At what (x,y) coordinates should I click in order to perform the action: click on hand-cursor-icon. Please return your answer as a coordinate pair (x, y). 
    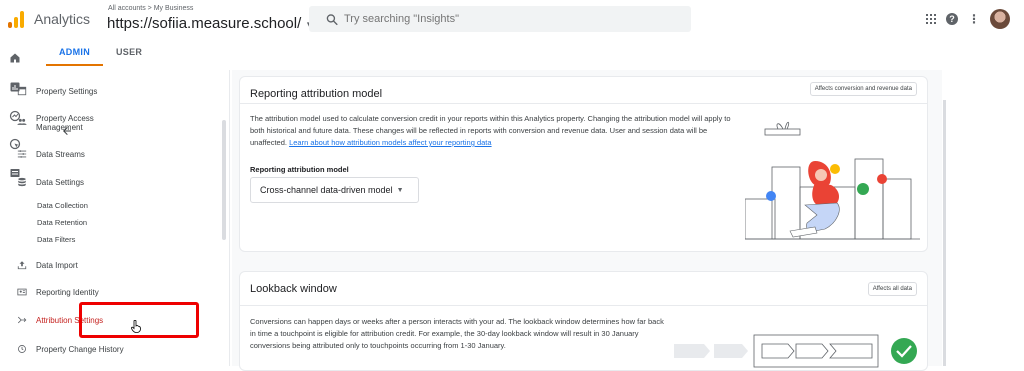
    Looking at the image, I should click on (136, 326).